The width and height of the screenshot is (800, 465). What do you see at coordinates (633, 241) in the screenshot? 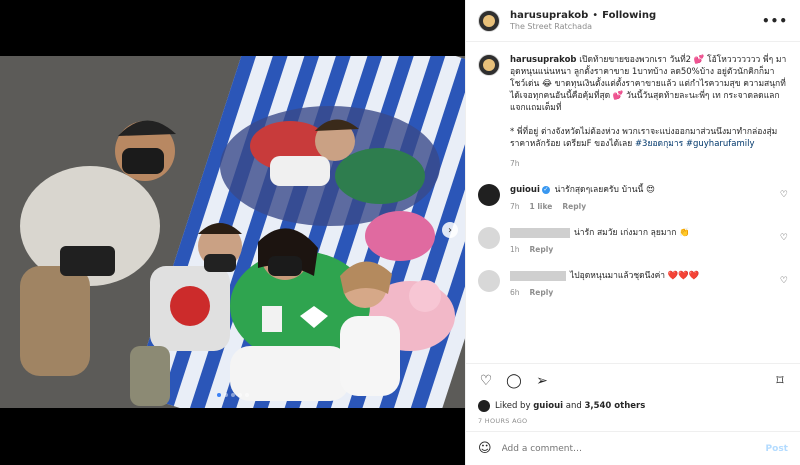
I see `comment-item: น่ารัก สมวัย เก่งมาก ลุยมาก 👏 1h Reply ♡` at bounding box center [633, 241].